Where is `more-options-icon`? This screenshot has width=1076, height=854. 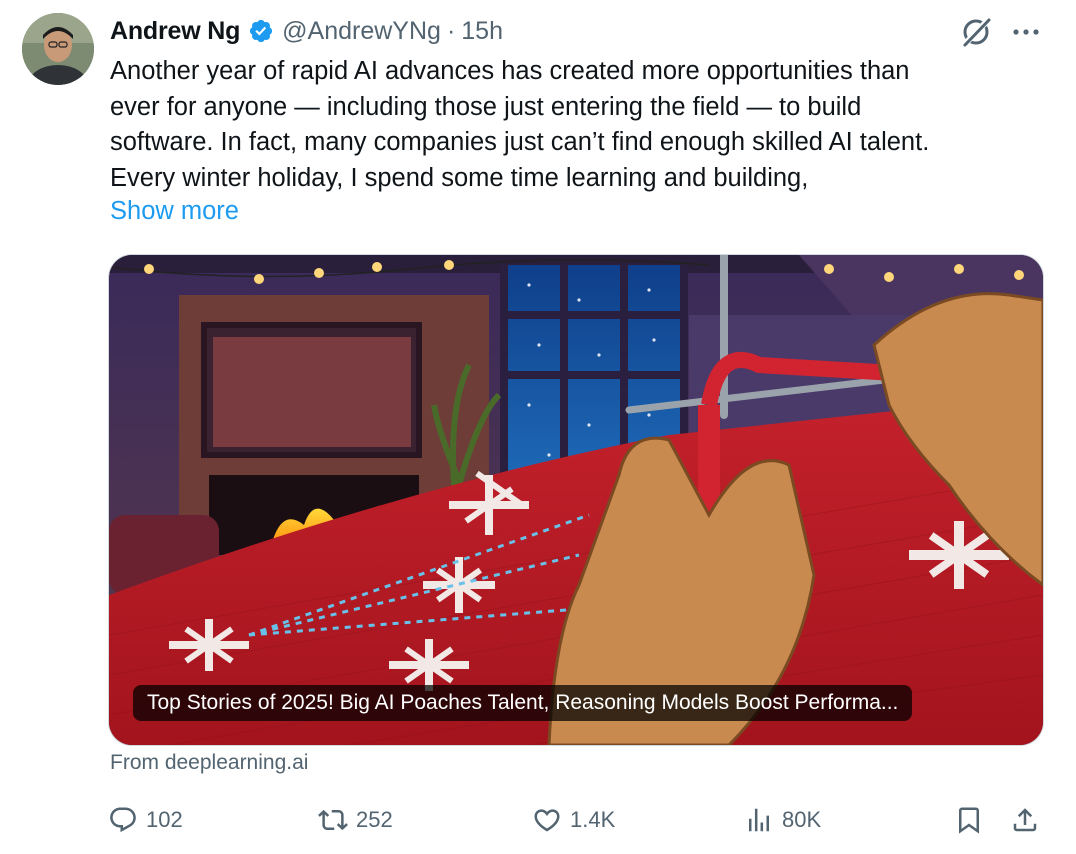 more-options-icon is located at coordinates (1026, 32).